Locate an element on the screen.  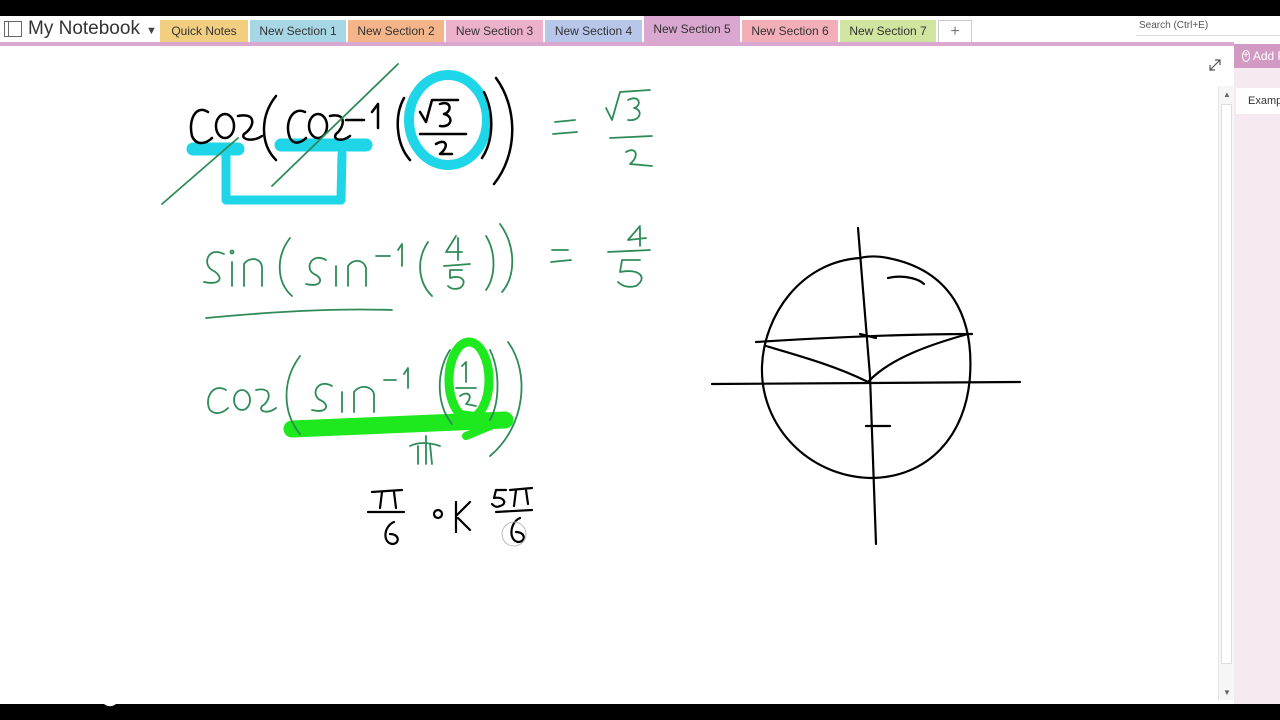
plus-icon: + is located at coordinates (955, 31).